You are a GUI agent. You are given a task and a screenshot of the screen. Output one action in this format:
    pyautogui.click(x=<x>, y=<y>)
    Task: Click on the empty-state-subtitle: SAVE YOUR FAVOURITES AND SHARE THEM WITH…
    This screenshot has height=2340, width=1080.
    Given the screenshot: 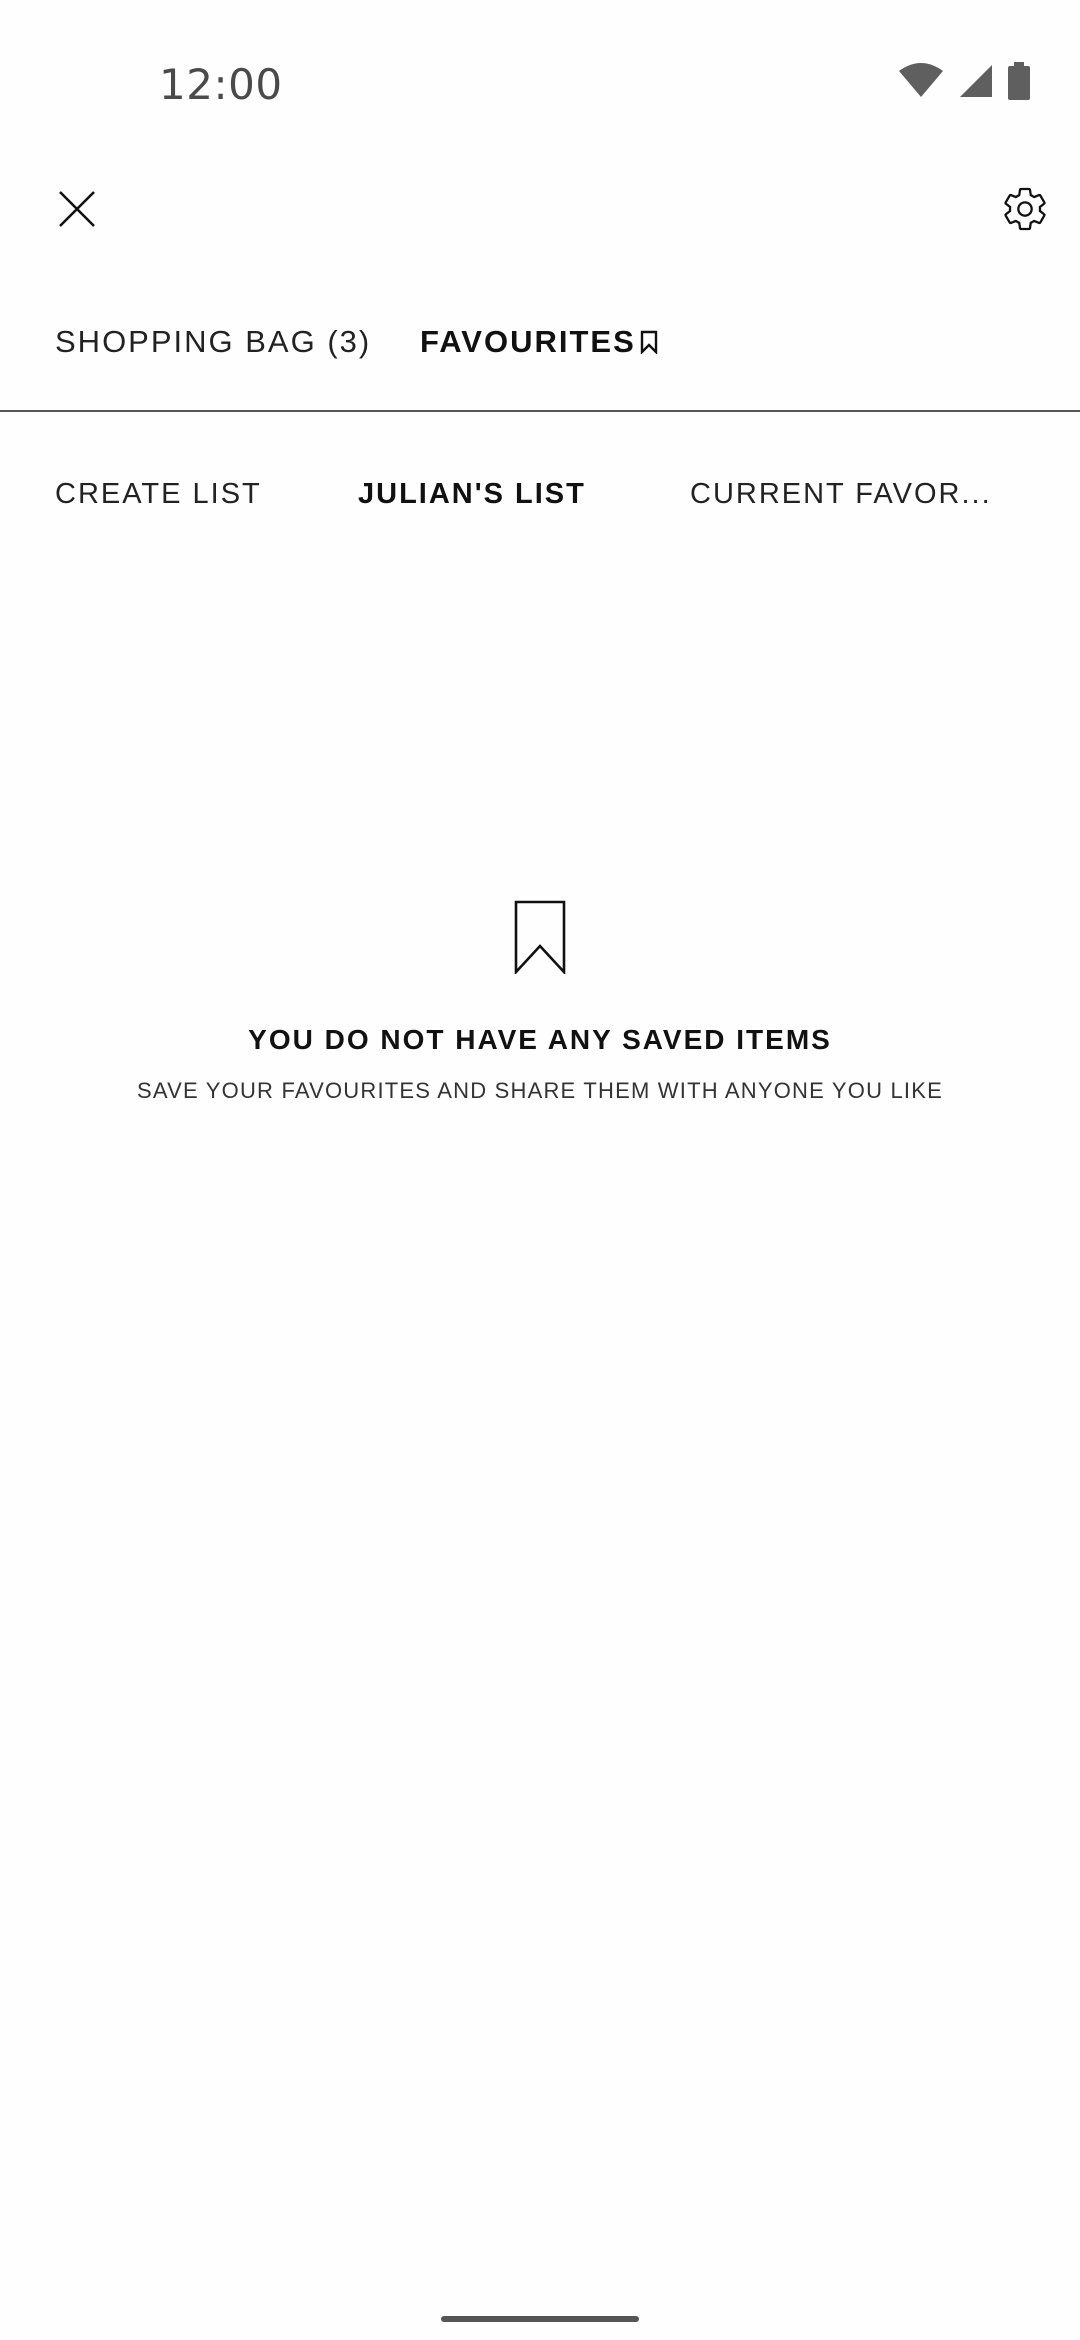 What is the action you would take?
    pyautogui.click(x=540, y=1090)
    